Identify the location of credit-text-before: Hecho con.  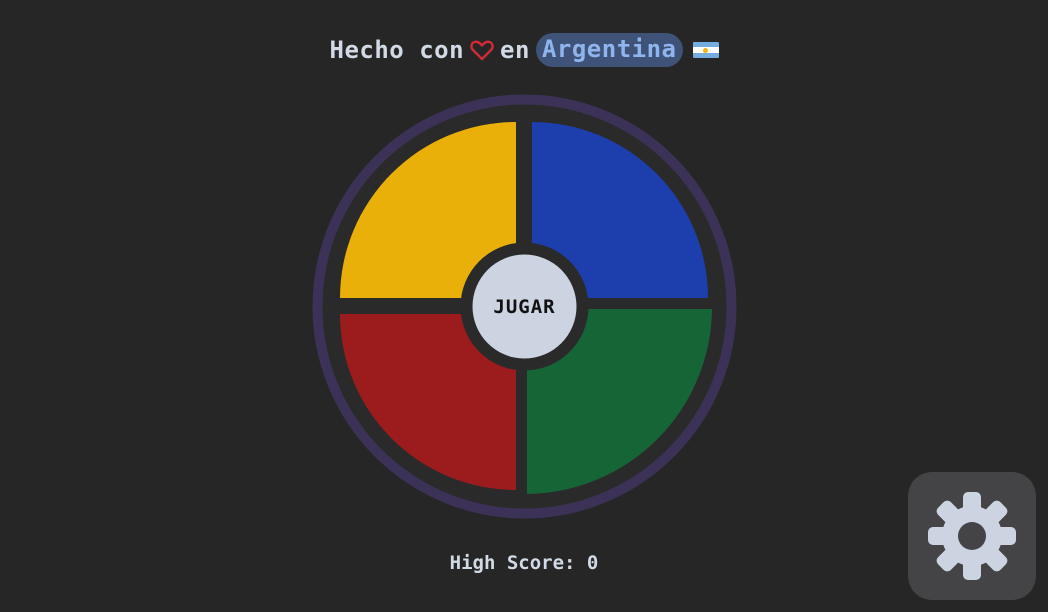
(397, 50).